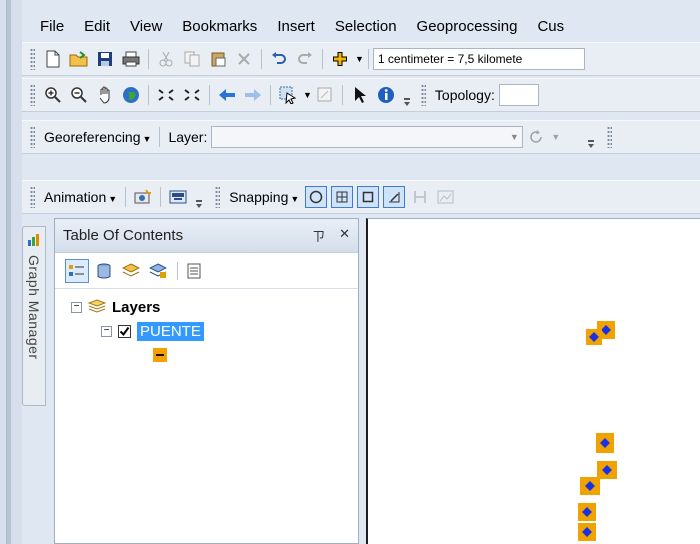 The image size is (700, 544). I want to click on forward-extent-icon, so click(253, 95).